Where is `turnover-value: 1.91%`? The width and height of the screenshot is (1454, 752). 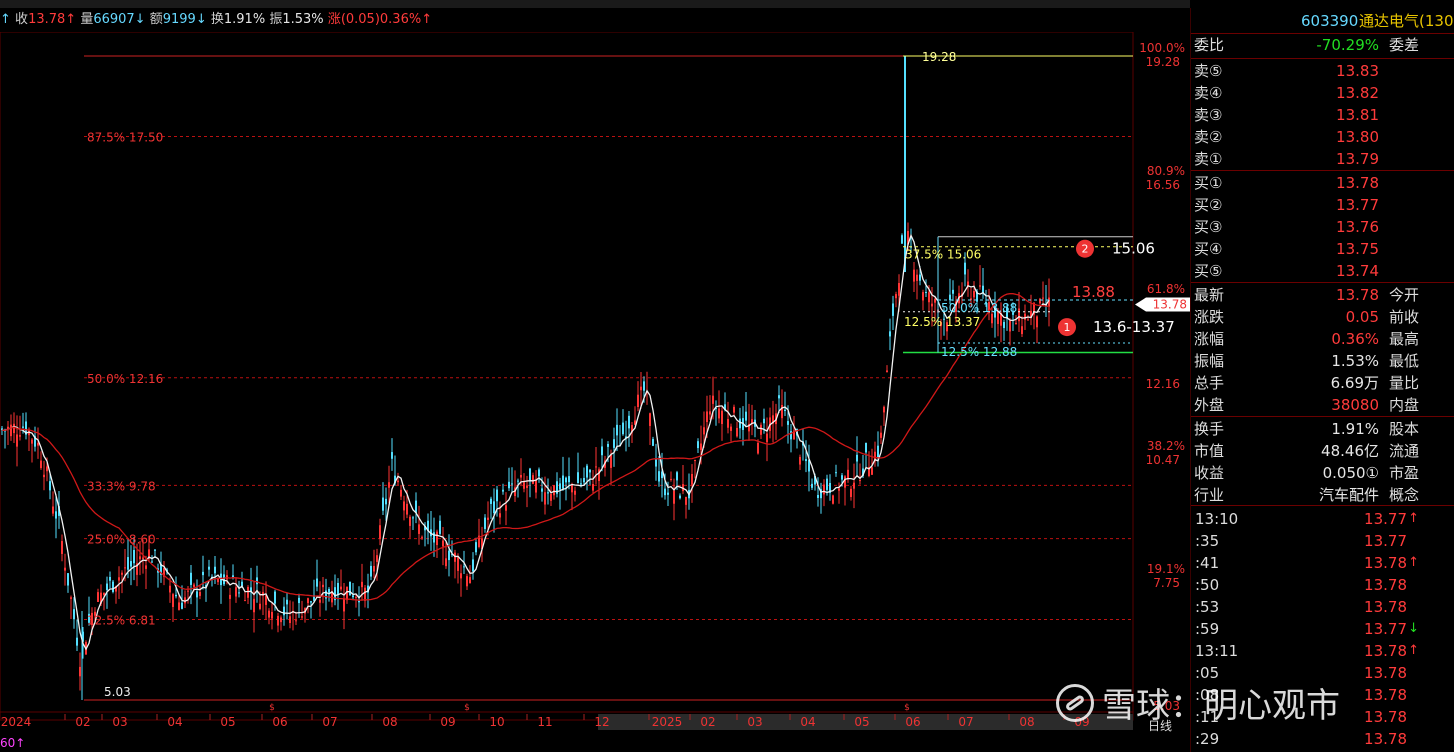
turnover-value: 1.91% is located at coordinates (244, 19).